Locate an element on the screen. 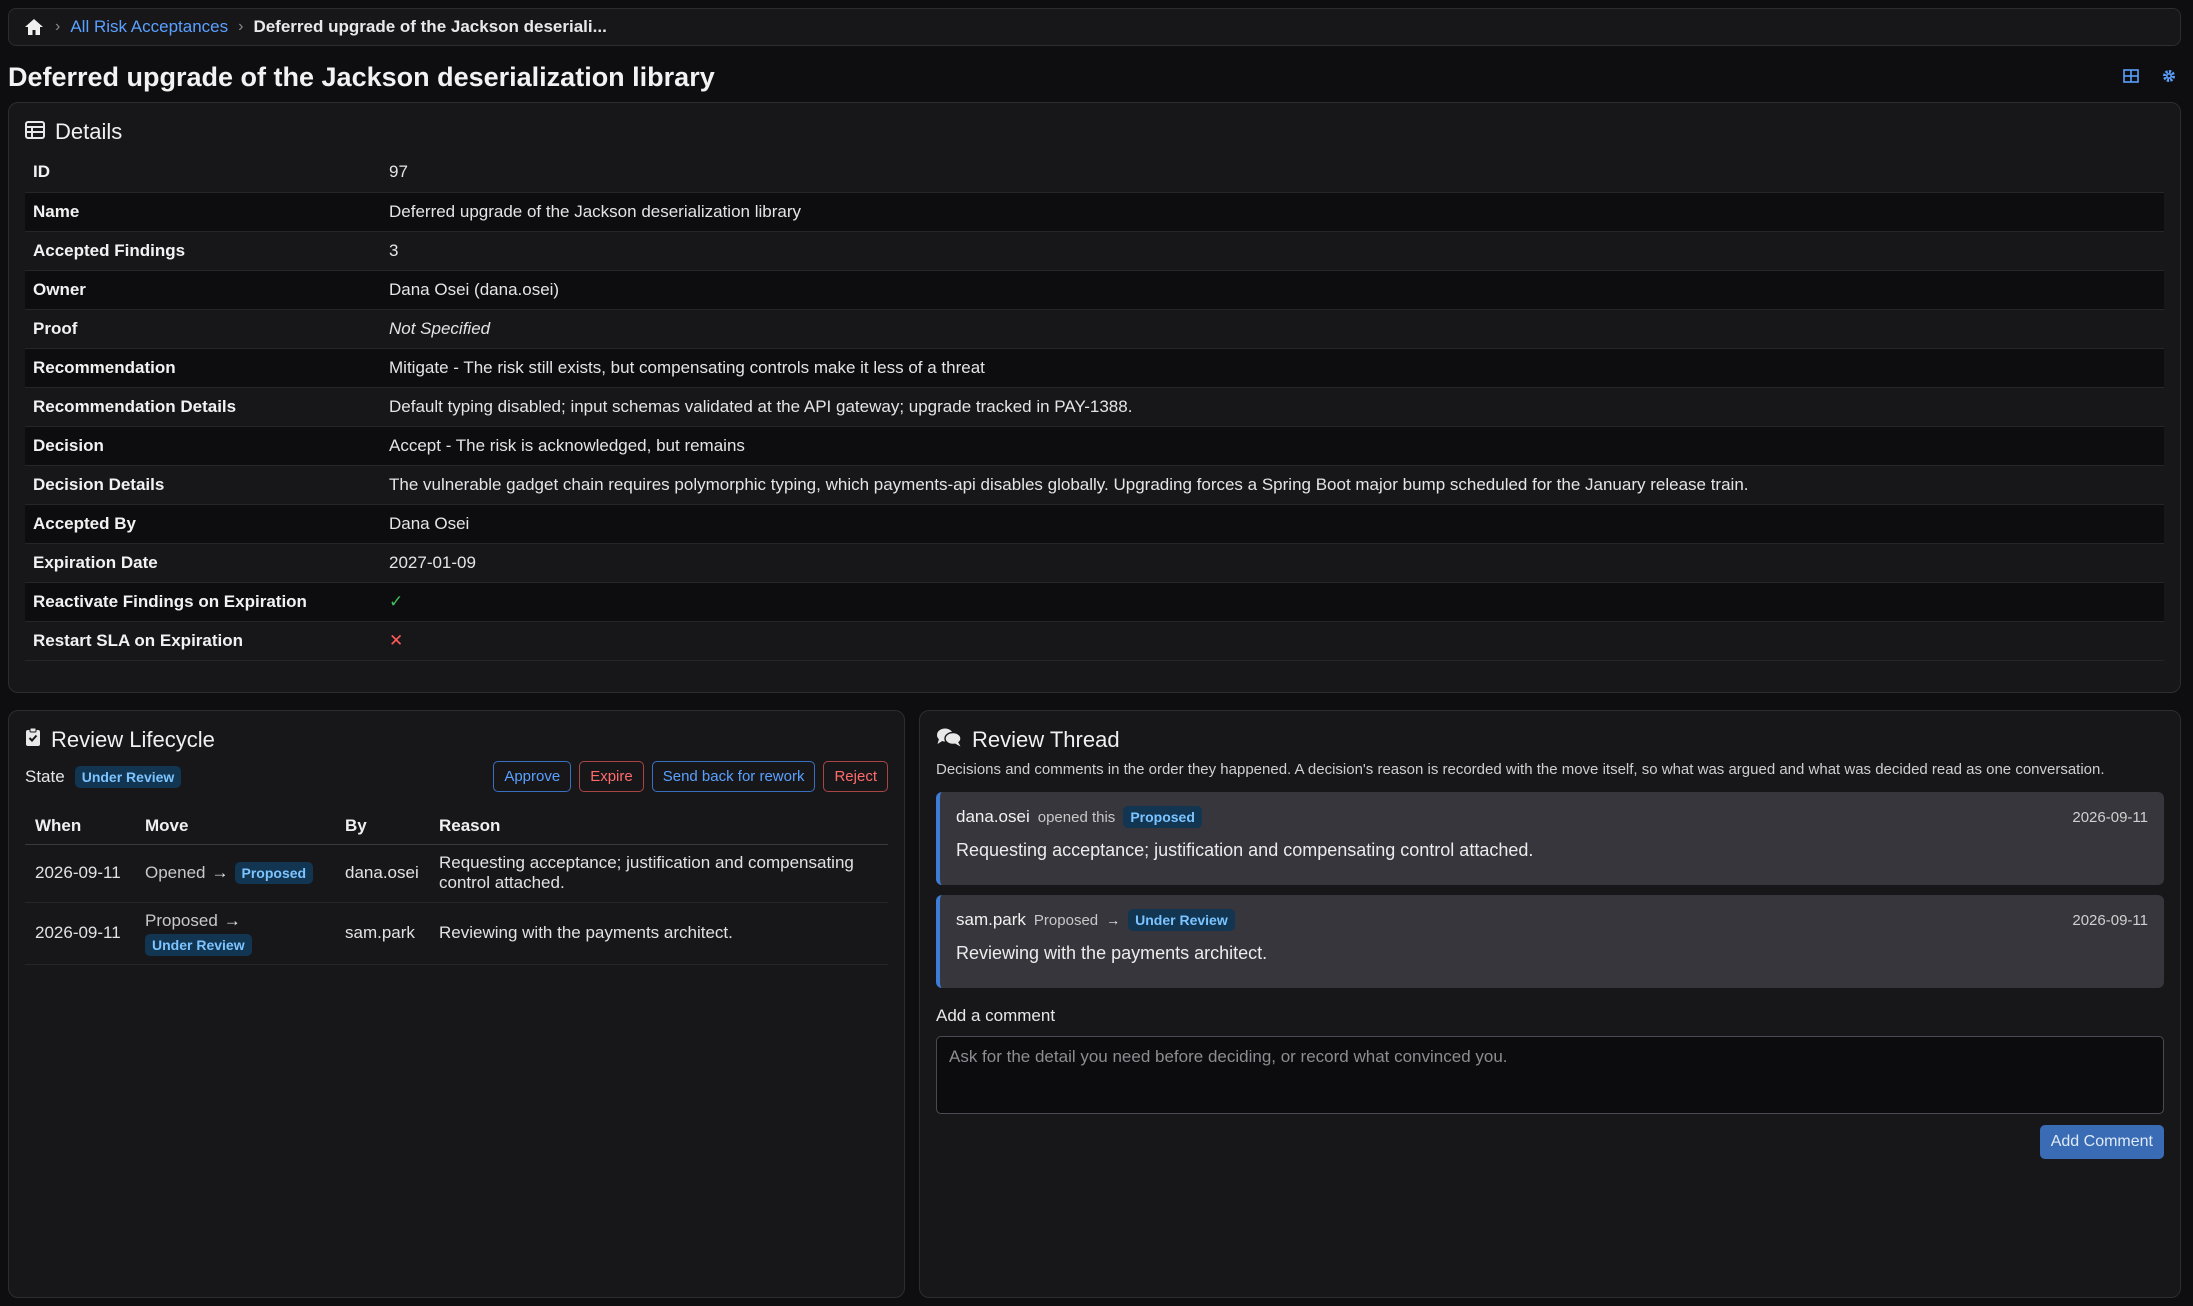 The width and height of the screenshot is (2193, 1306). details-row: Restart SLA on Expiration ✕ is located at coordinates (1094, 640).